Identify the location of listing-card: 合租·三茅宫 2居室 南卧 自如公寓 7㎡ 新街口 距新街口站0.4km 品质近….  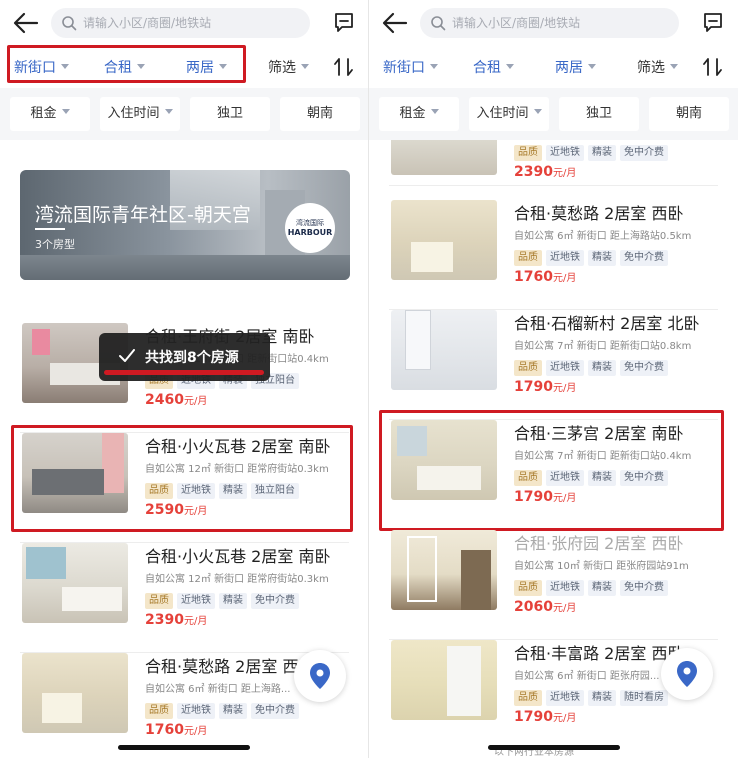
(553, 475).